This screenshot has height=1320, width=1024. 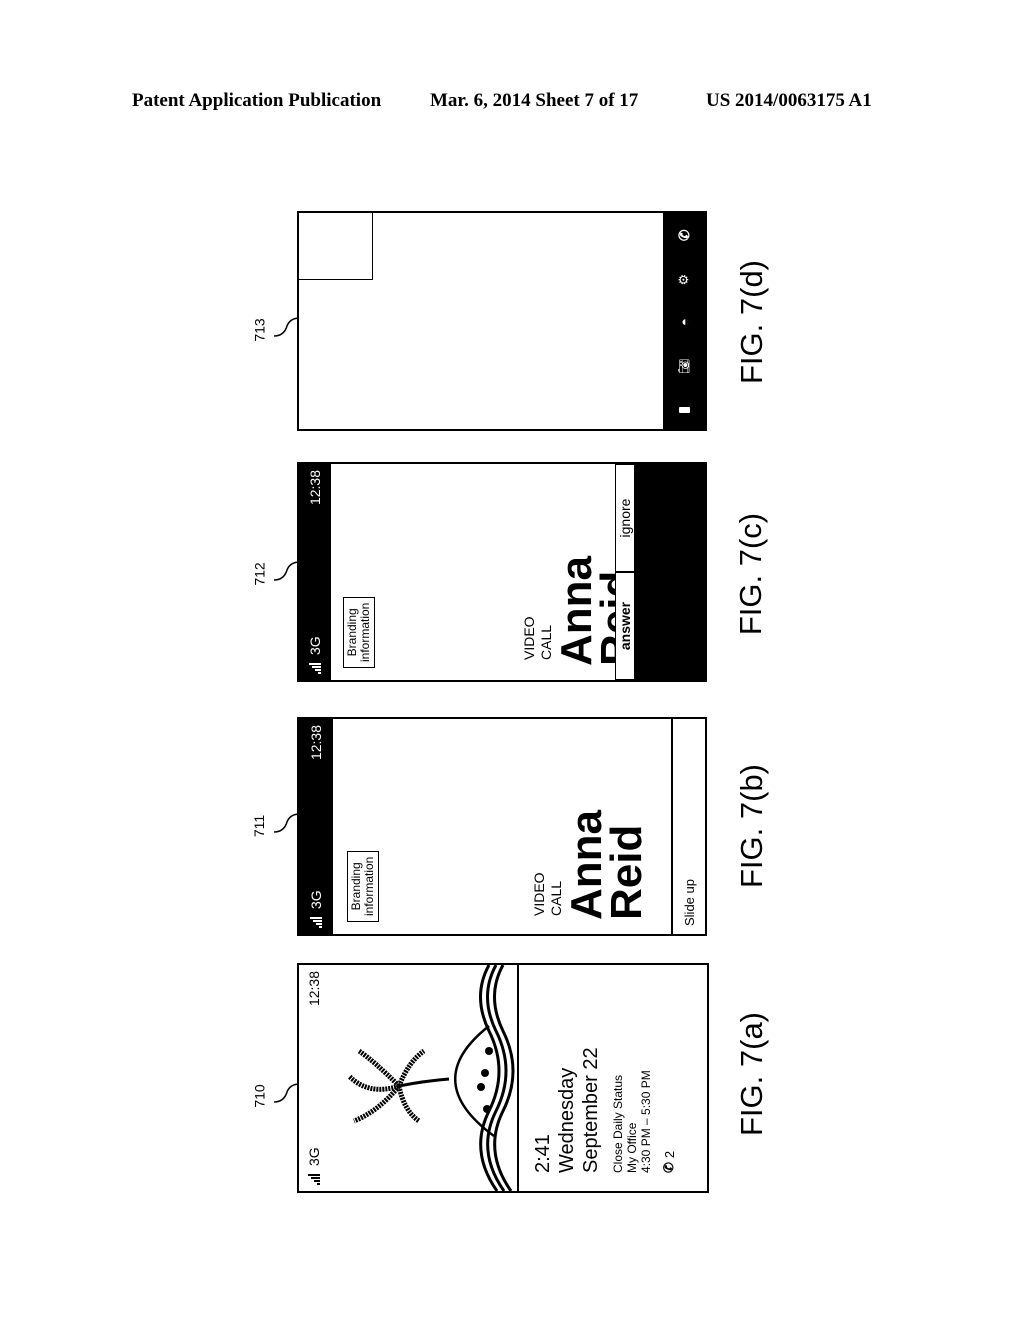 I want to click on bottom-panel, so click(x=670, y=572).